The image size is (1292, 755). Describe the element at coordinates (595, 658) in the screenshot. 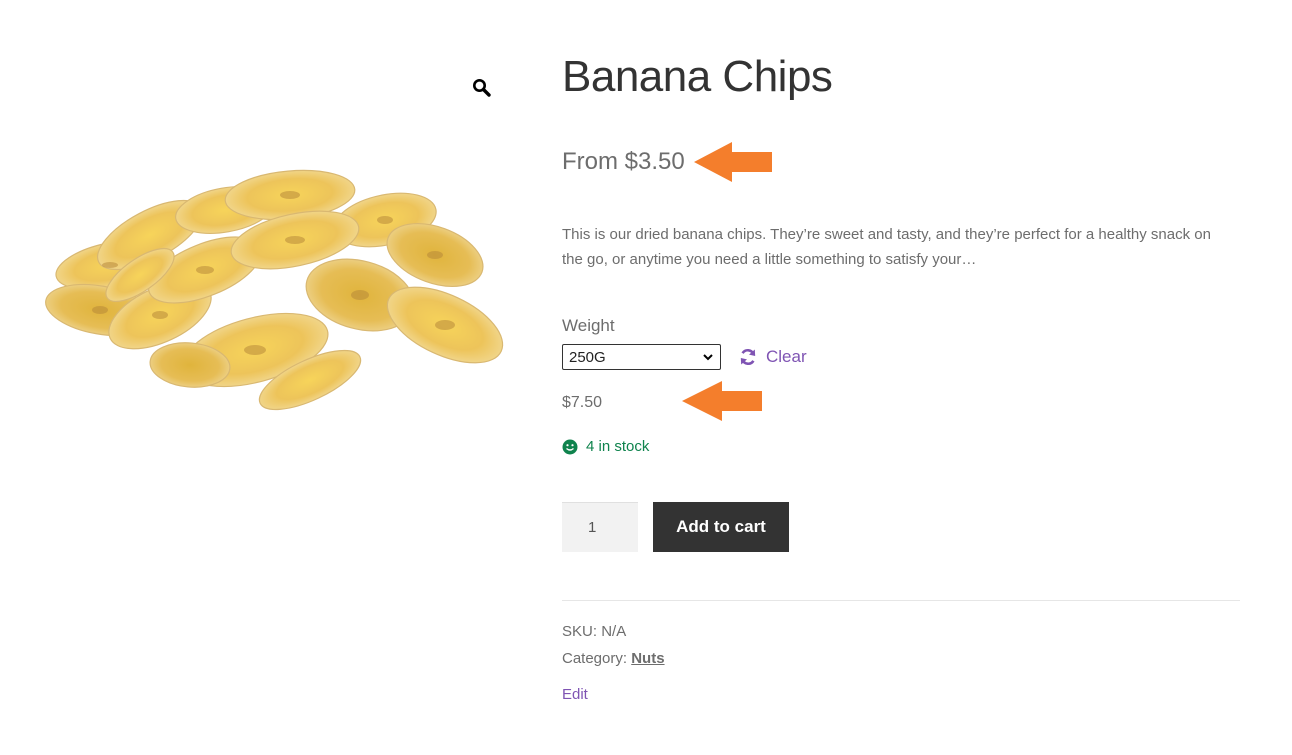

I see `category-label: Category:` at that location.